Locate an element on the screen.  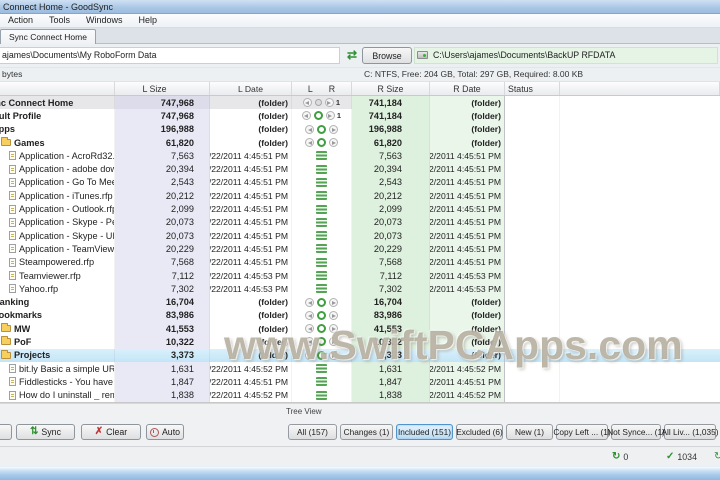
column-header-r-size: R Size is located at coordinates (391, 88).